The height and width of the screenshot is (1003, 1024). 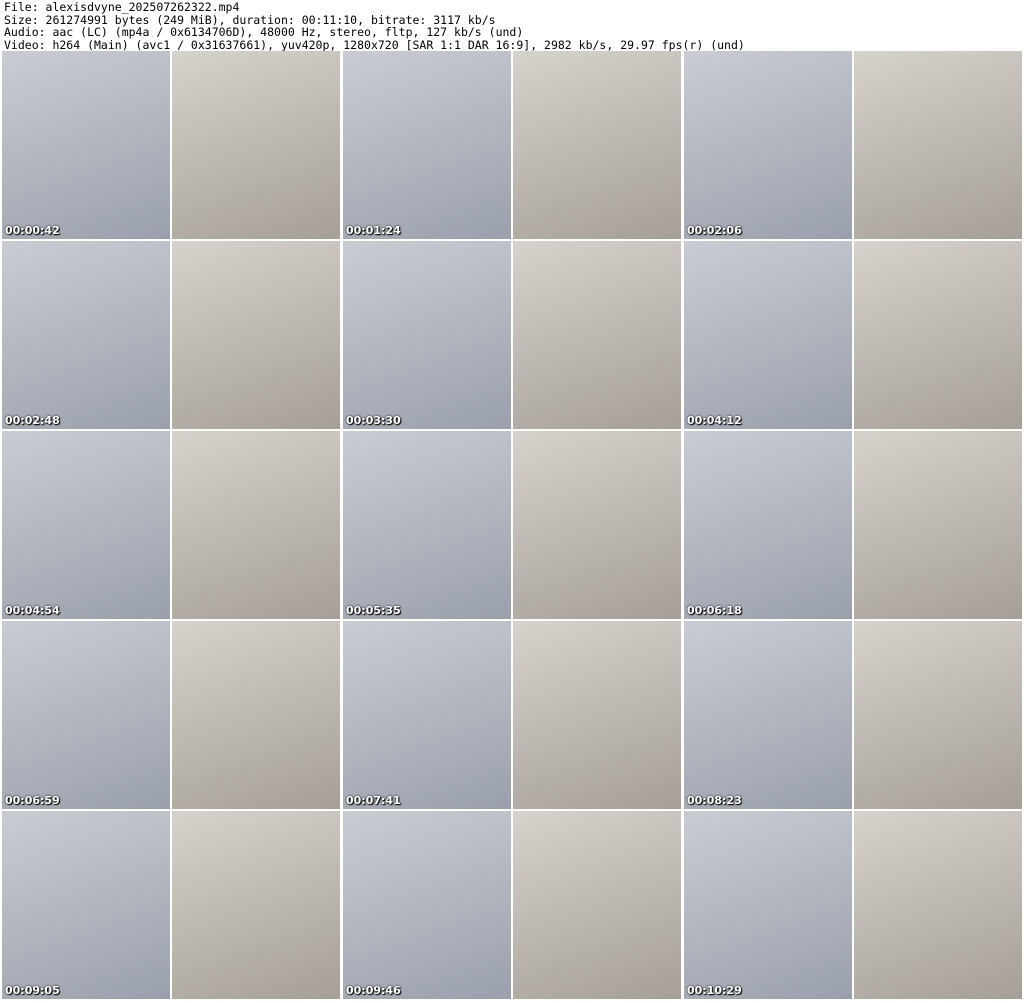 I want to click on timestamp: 00:02:06, so click(x=714, y=230).